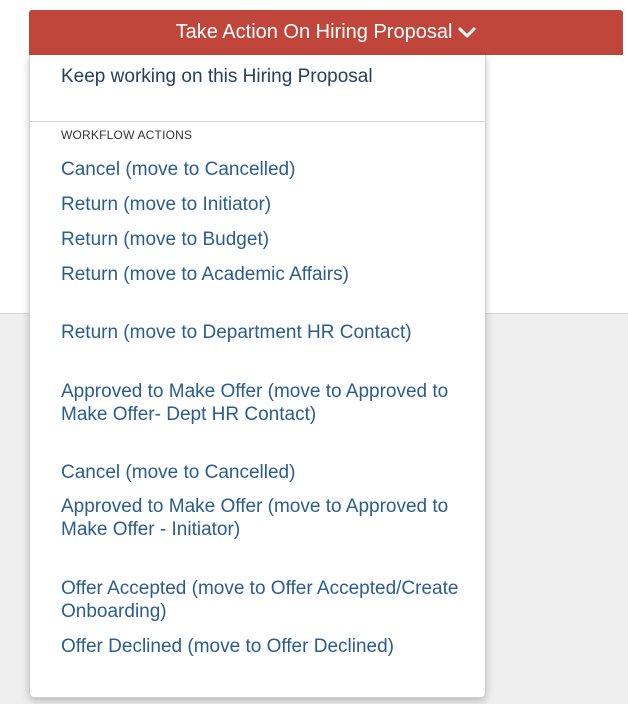 The image size is (628, 704). Describe the element at coordinates (314, 32) in the screenshot. I see `take-action-button-label: Take Action On Hiring Proposal` at that location.